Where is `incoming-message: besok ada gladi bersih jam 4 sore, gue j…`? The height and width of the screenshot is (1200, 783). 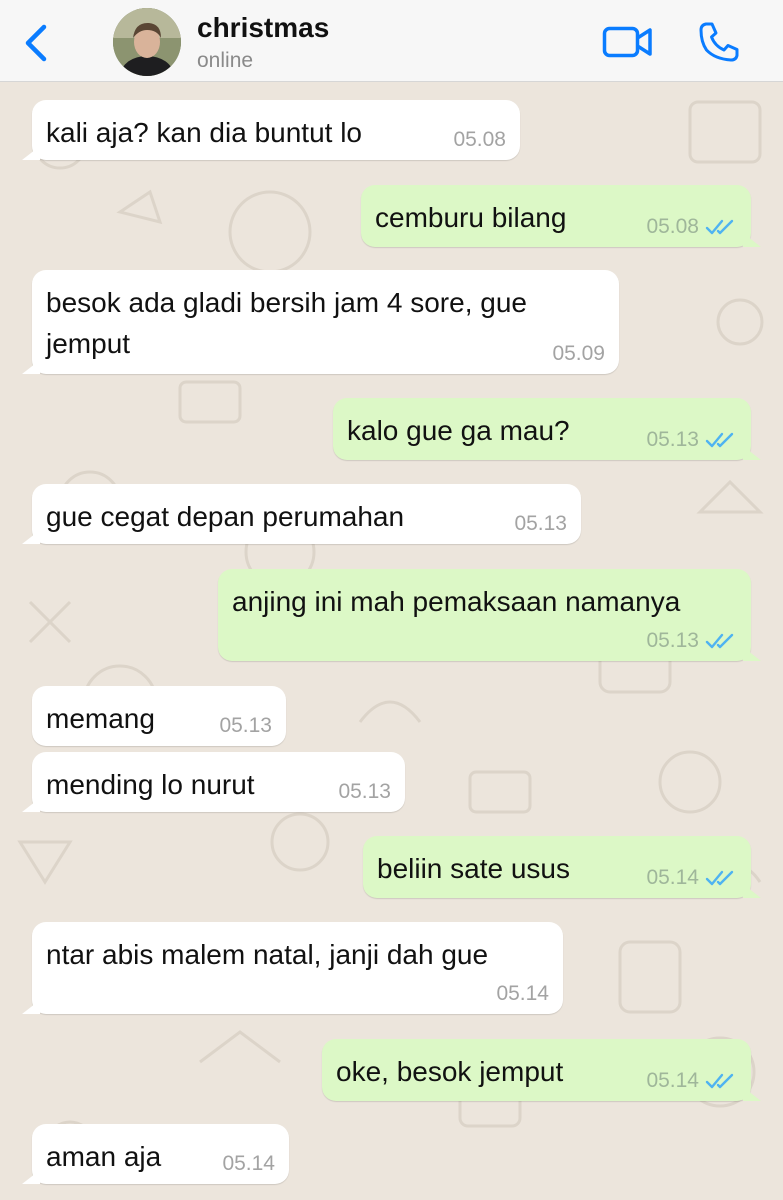
incoming-message: besok ada gladi bersih jam 4 sore, gue j… is located at coordinates (320, 322).